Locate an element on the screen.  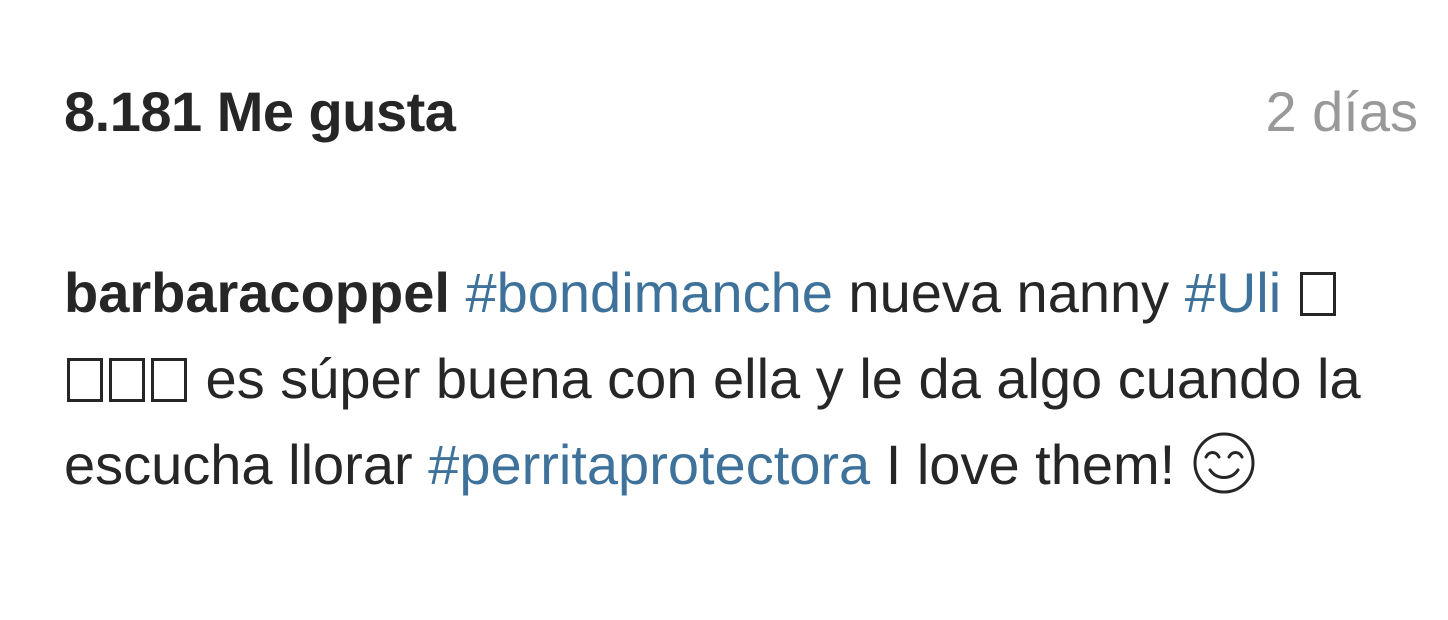
smiling-face-with-heart-eyes-icon is located at coordinates (1224, 463).